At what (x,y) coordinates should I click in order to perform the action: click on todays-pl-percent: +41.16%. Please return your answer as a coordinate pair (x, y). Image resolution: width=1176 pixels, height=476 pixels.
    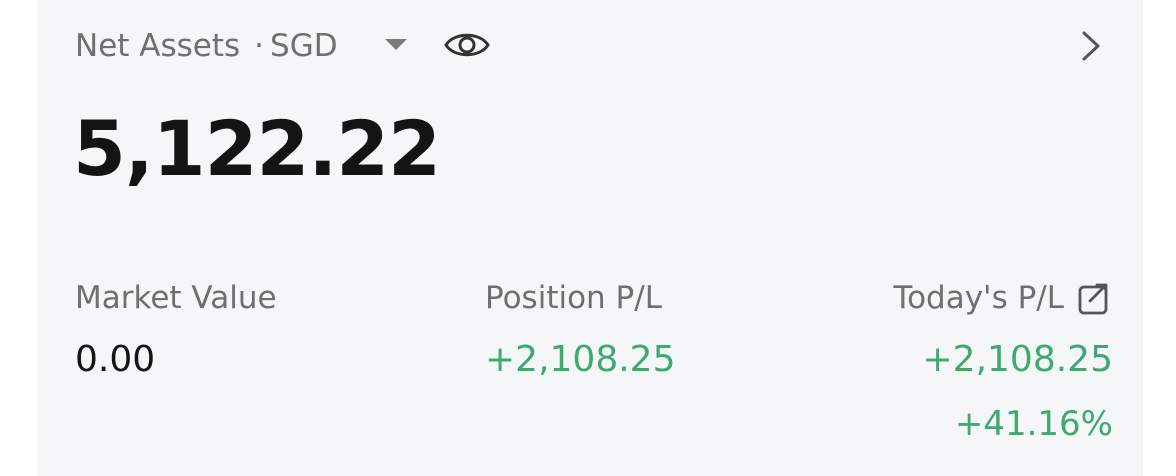
    Looking at the image, I should click on (1033, 424).